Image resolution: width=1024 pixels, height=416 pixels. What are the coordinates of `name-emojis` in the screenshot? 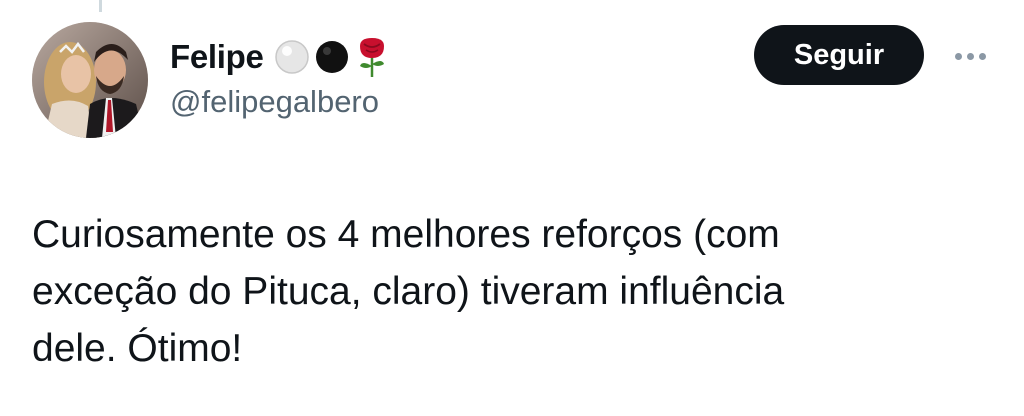 It's located at (332, 57).